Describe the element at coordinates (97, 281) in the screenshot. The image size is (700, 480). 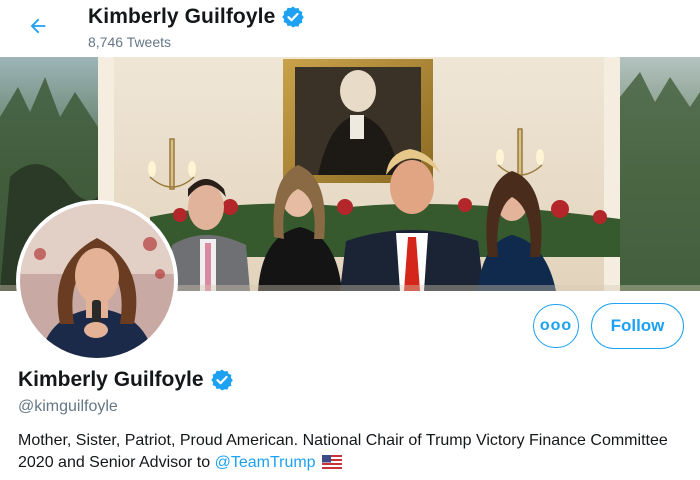
I see `profile-avatar` at that location.